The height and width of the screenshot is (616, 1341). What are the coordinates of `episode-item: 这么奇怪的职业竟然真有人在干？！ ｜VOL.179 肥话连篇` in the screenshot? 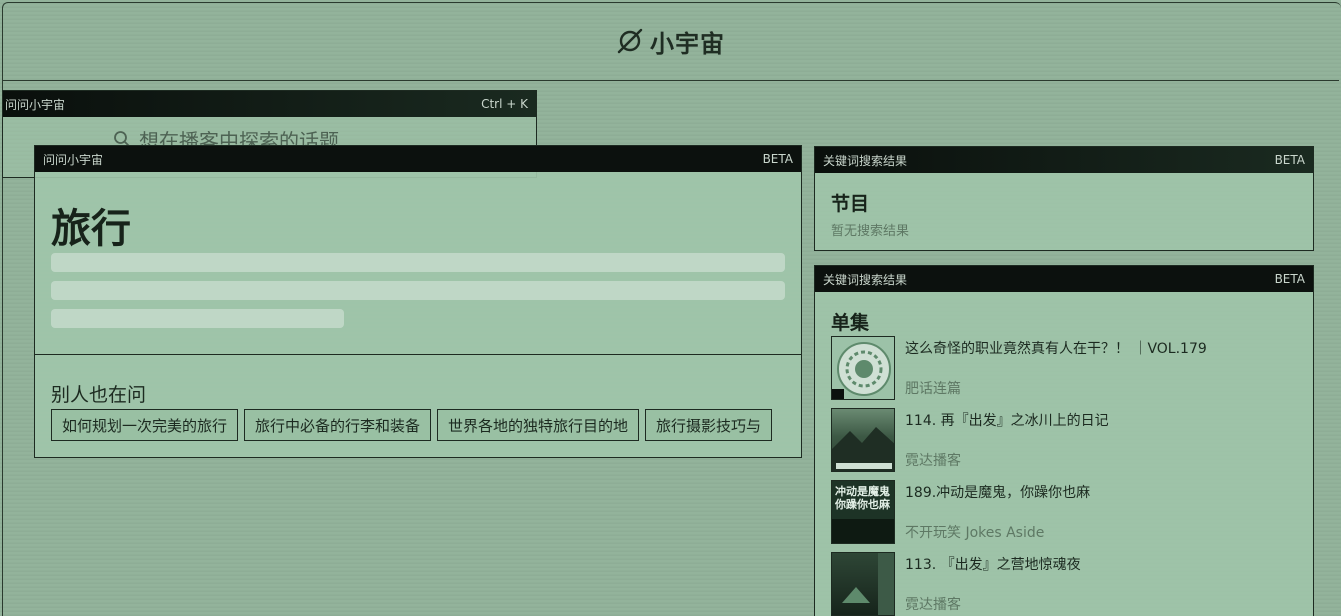 It's located at (1066, 369).